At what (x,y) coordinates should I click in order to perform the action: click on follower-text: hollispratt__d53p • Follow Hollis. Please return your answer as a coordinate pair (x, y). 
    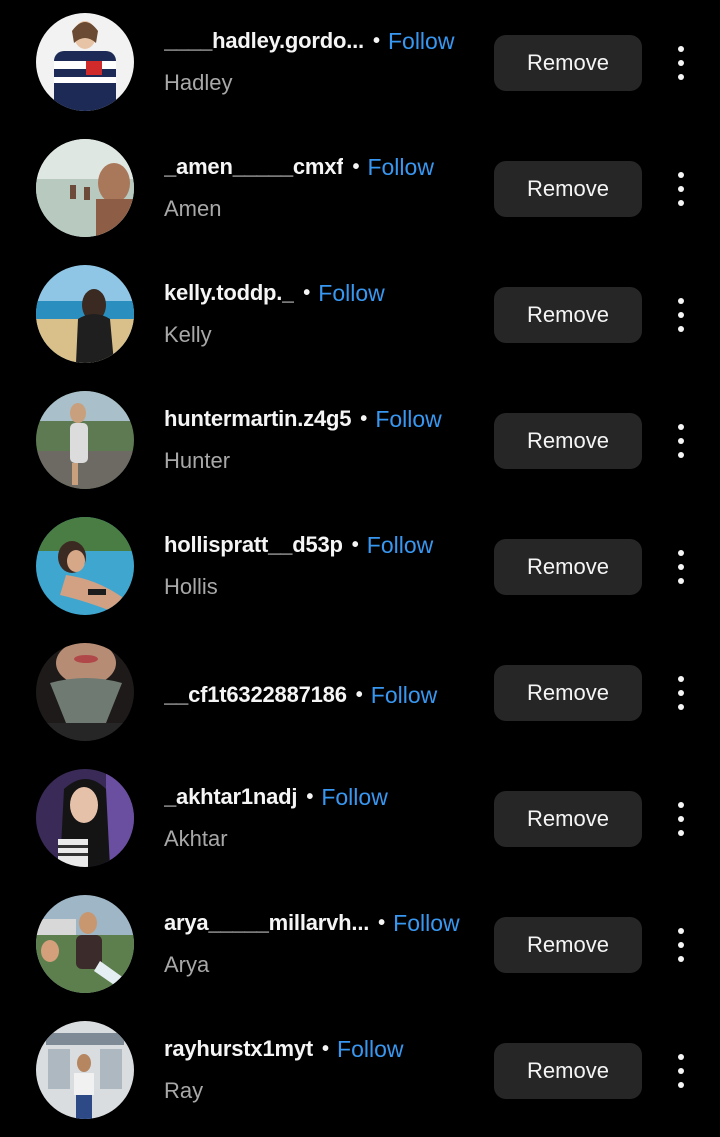
    Looking at the image, I should click on (324, 565).